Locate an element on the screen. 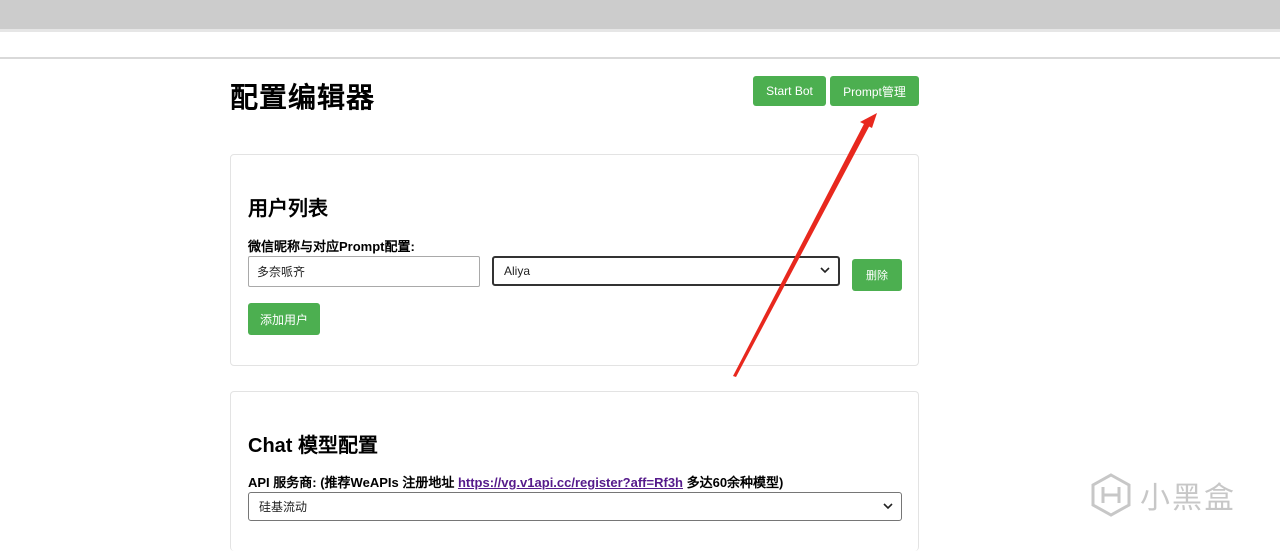  prompt-select: Aliya is located at coordinates (666, 271).